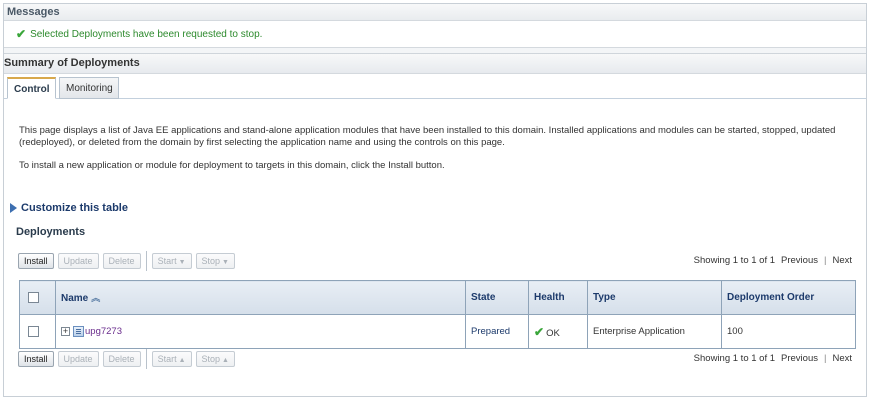 This screenshot has width=869, height=401. I want to click on customize-table-link: Customize this table, so click(69, 208).